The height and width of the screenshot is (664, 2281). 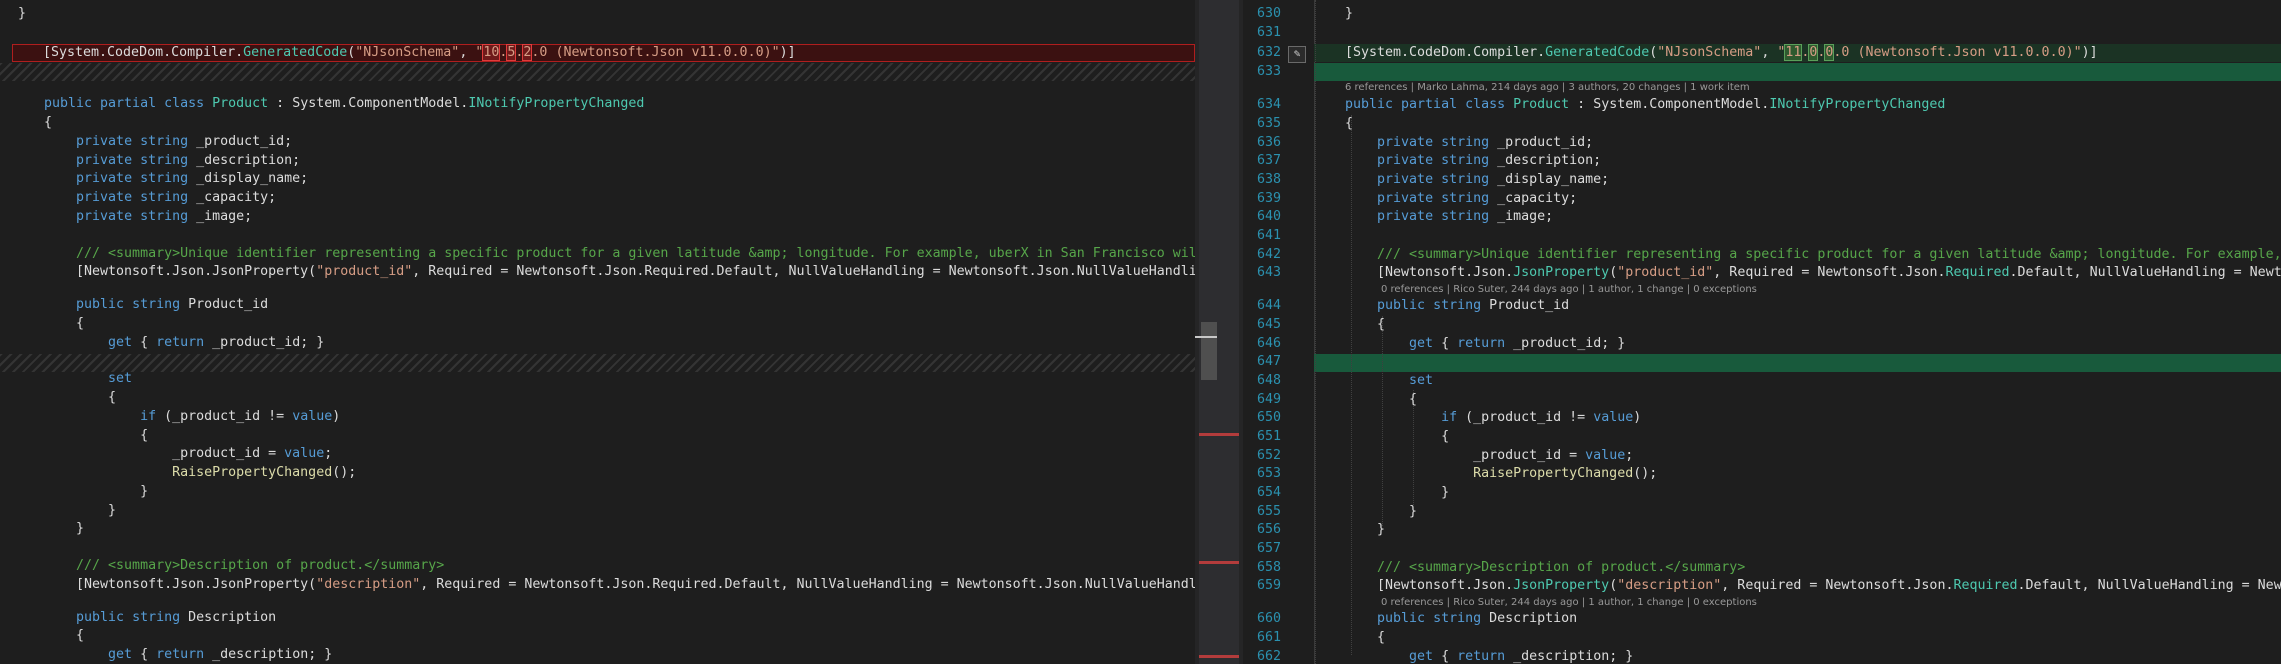 I want to click on diff-overview-scrollbar, so click(x=1219, y=332).